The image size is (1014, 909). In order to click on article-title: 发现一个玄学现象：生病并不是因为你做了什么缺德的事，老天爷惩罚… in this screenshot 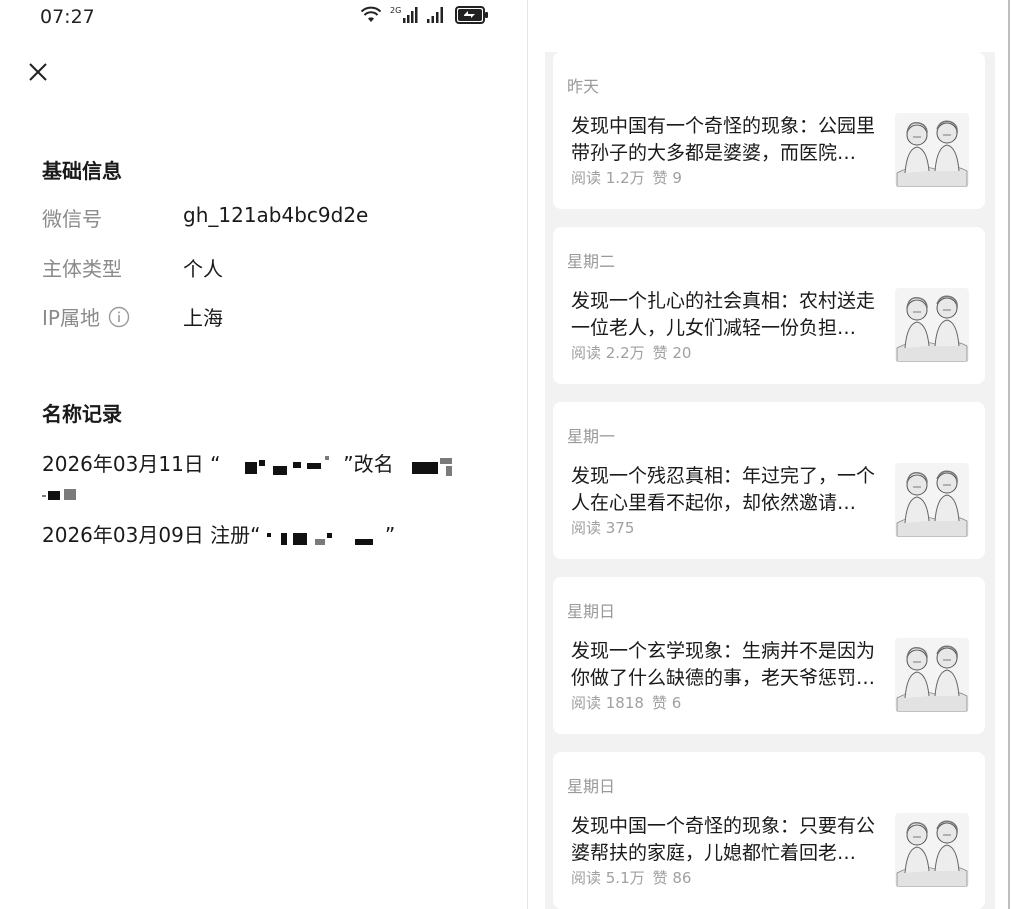, I will do `click(727, 665)`.